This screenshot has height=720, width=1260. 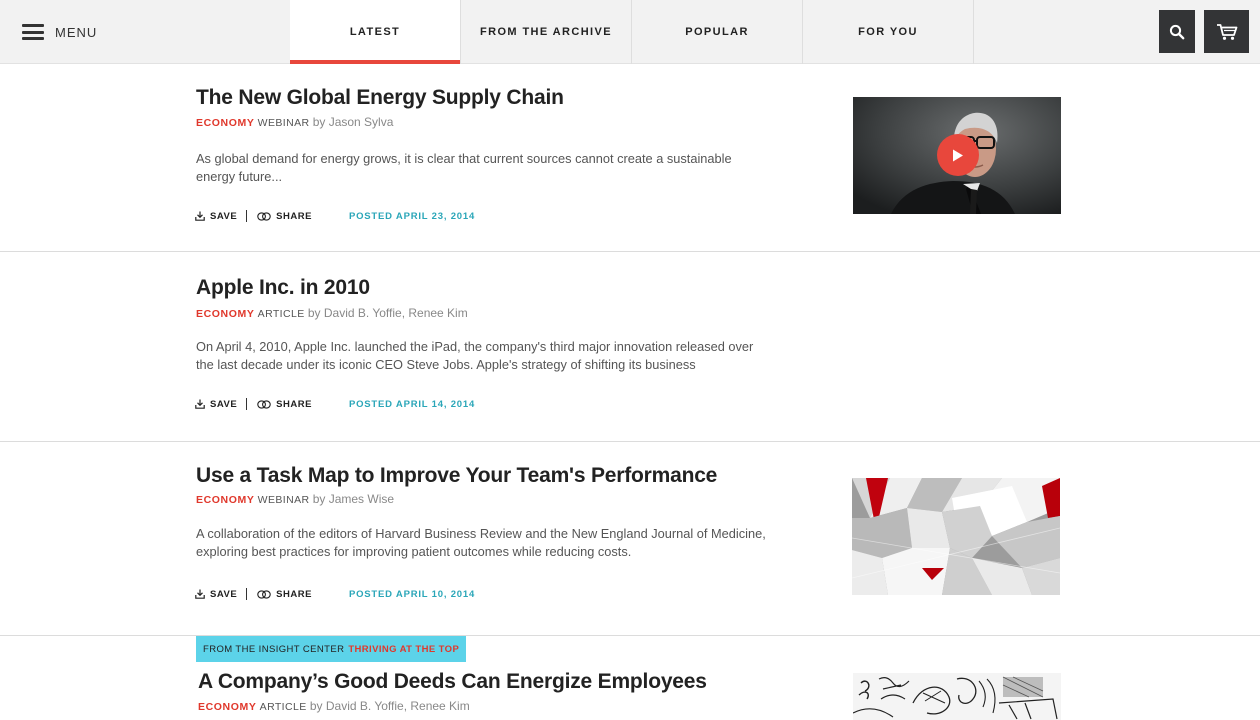 What do you see at coordinates (888, 32) in the screenshot?
I see `tab-for-you: FOR YOU` at bounding box center [888, 32].